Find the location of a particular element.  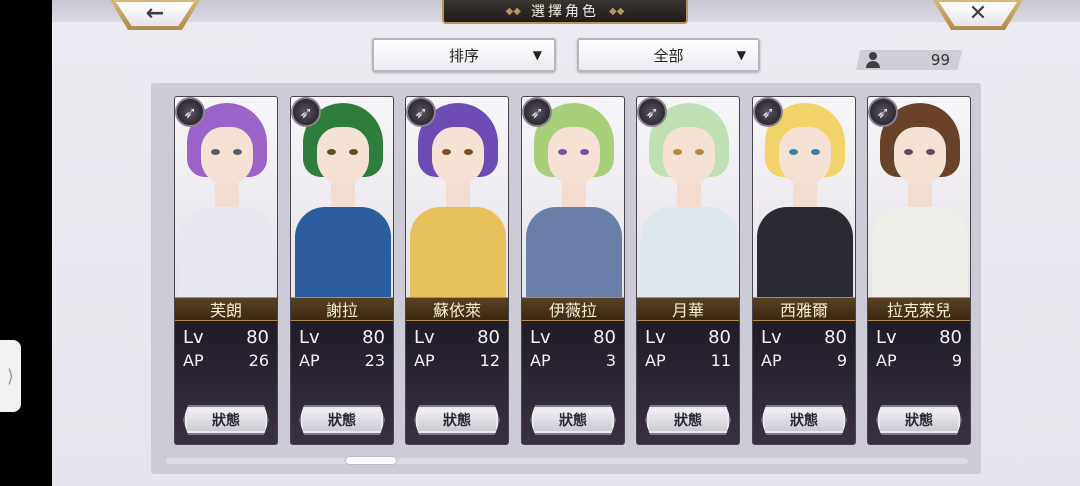

character-card: ➶ 拉克萊兒 Lv 80 AP 9 狀態 is located at coordinates (919, 270).